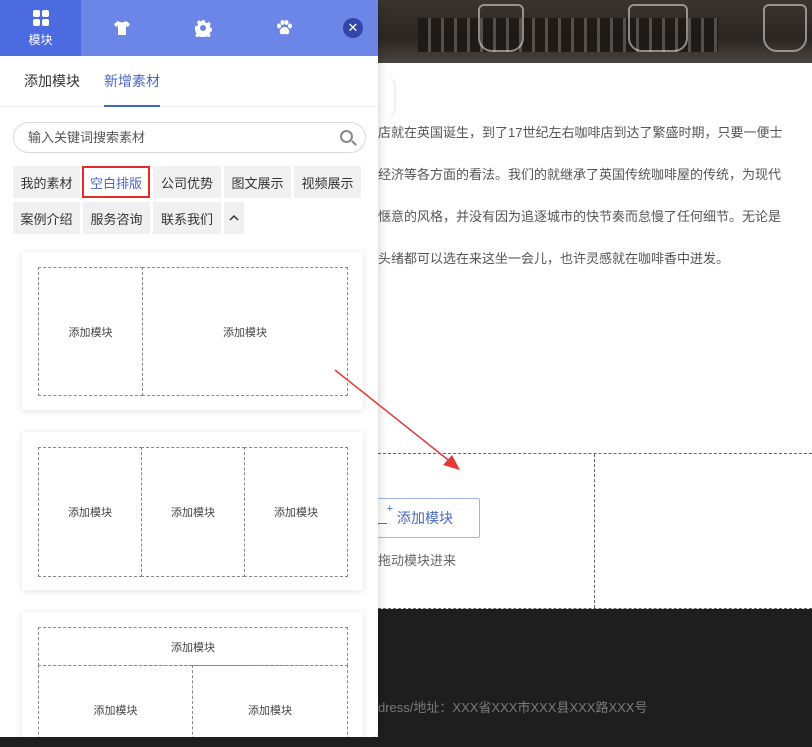  Describe the element at coordinates (116, 218) in the screenshot. I see `tag-service-consulting: 服务咨询` at that location.